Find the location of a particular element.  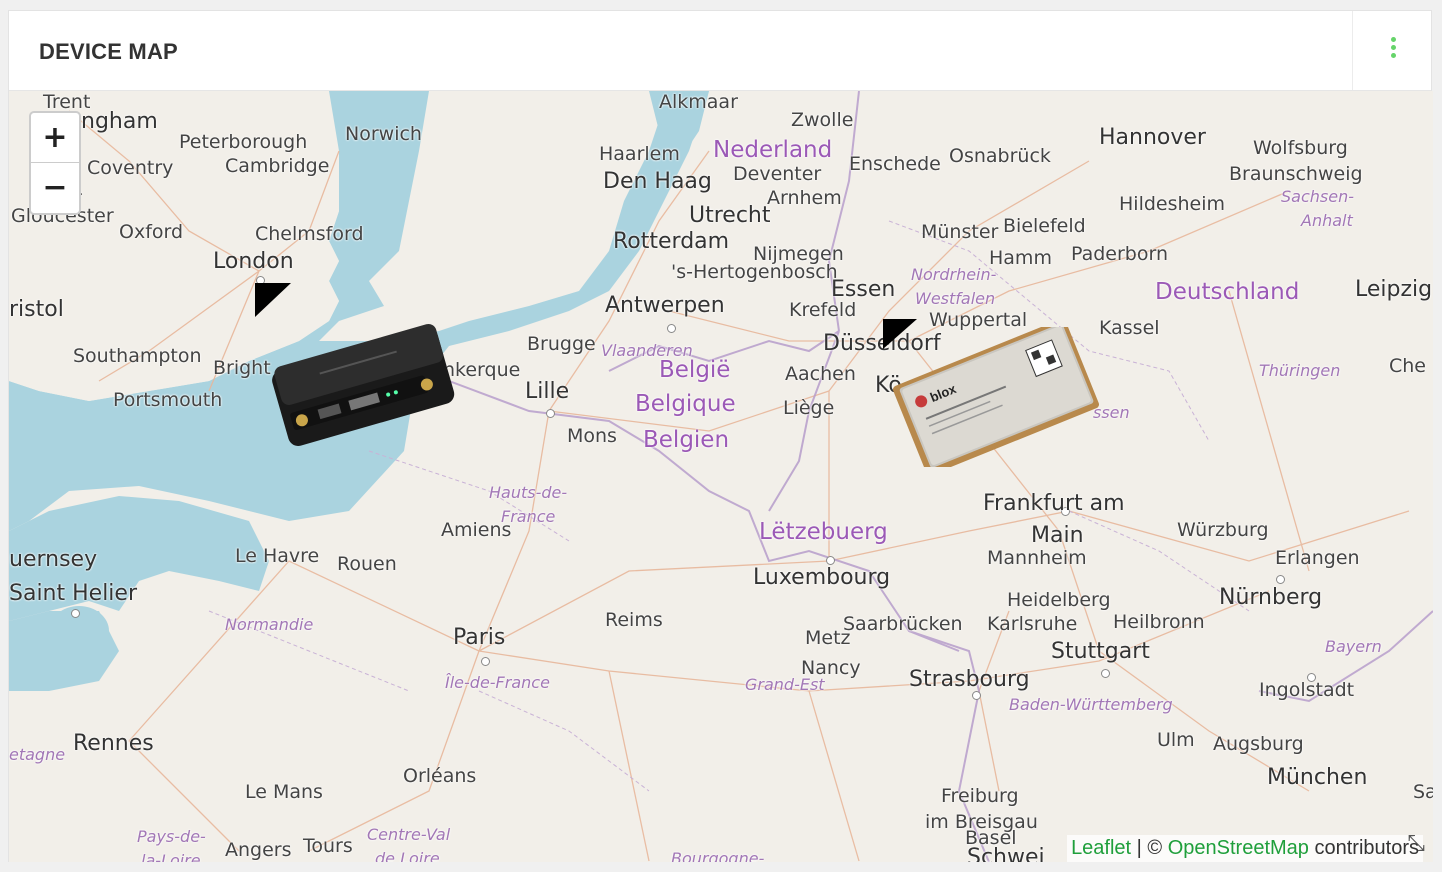

map-label-hildesheim: Hildesheim is located at coordinates (1172, 204).